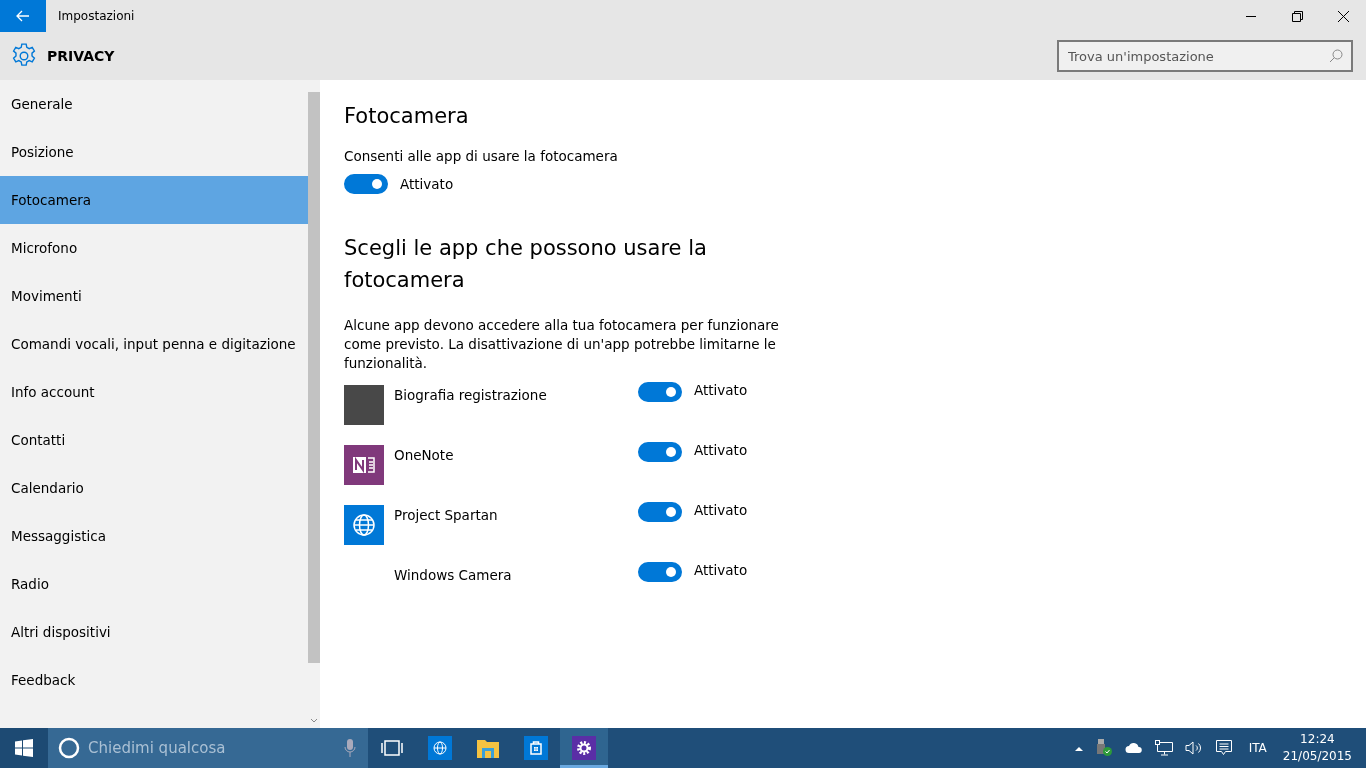 This screenshot has height=768, width=1366. I want to click on restore-icon, so click(1297, 16).